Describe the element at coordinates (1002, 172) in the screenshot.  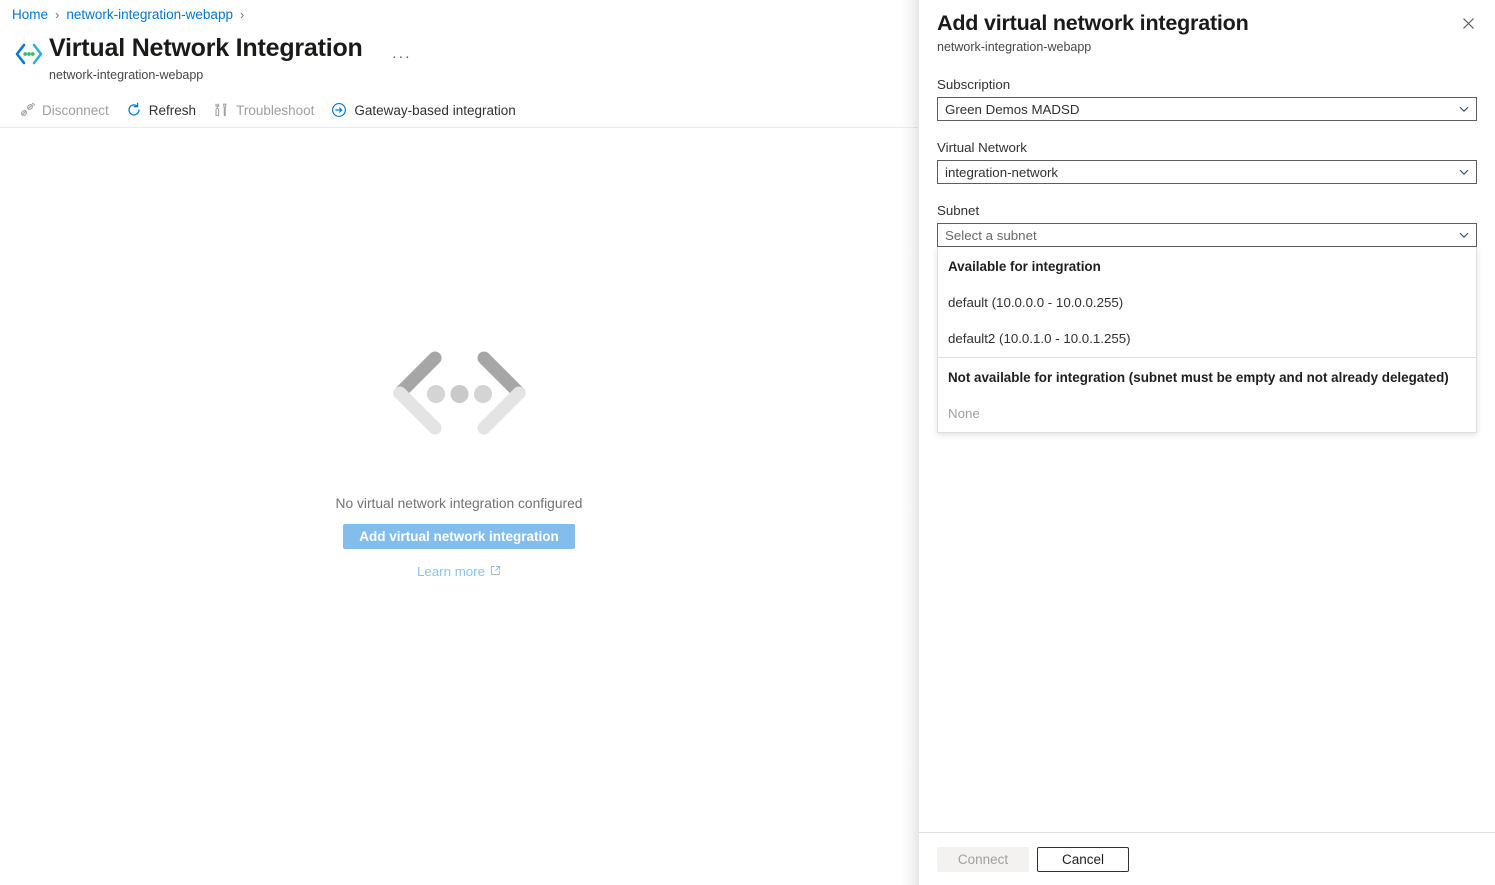
I see `virtual-network-value: integration-network` at that location.